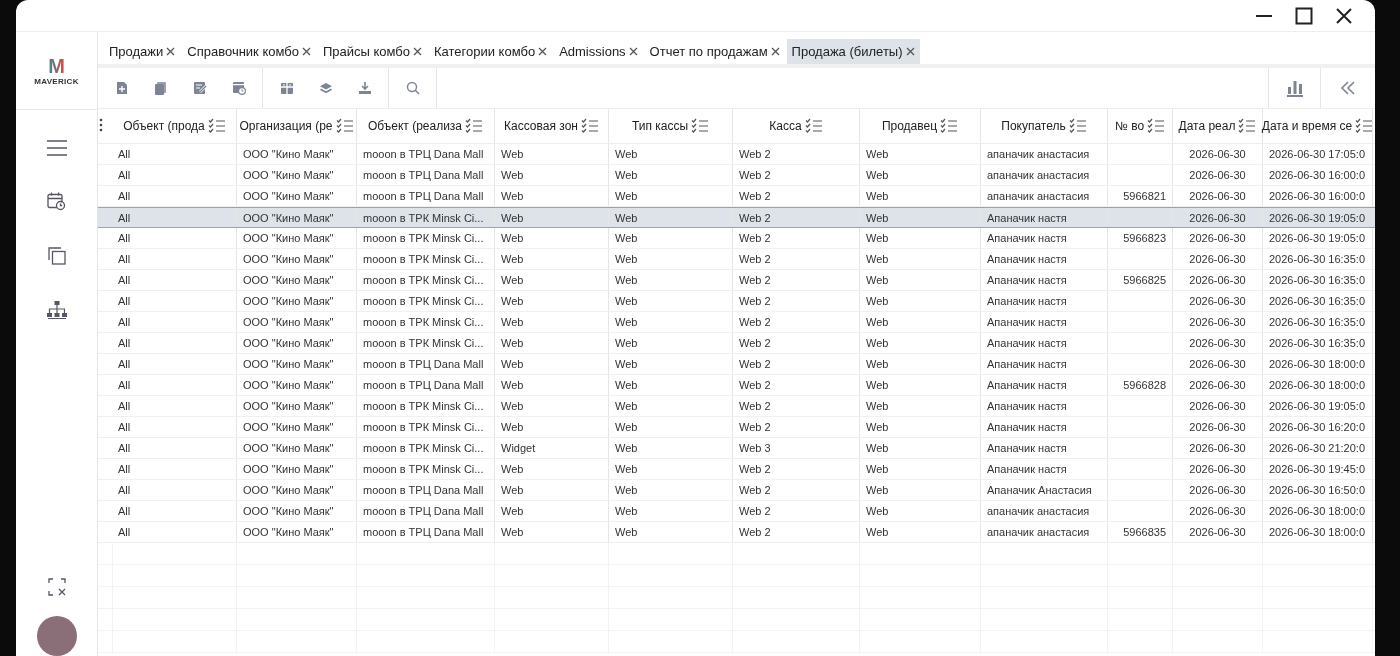  Describe the element at coordinates (286, 126) in the screenshot. I see `column-header: Организация (ре` at that location.